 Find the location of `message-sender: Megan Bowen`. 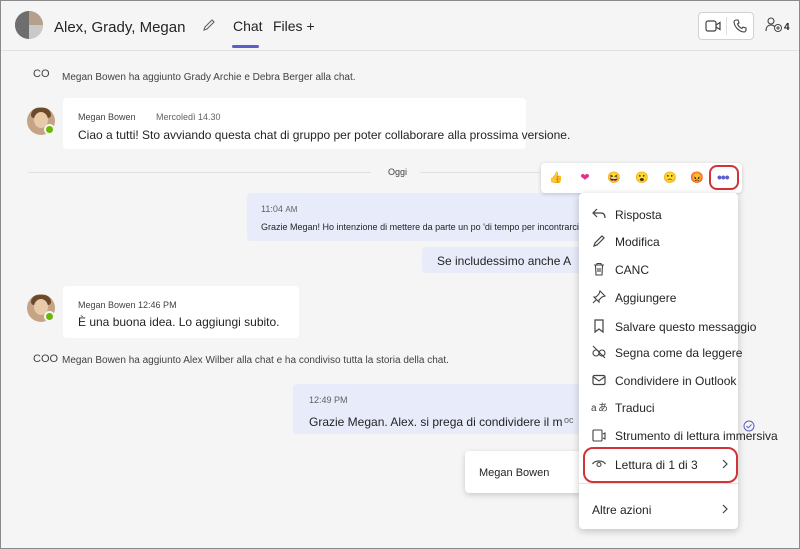

message-sender: Megan Bowen is located at coordinates (107, 117).